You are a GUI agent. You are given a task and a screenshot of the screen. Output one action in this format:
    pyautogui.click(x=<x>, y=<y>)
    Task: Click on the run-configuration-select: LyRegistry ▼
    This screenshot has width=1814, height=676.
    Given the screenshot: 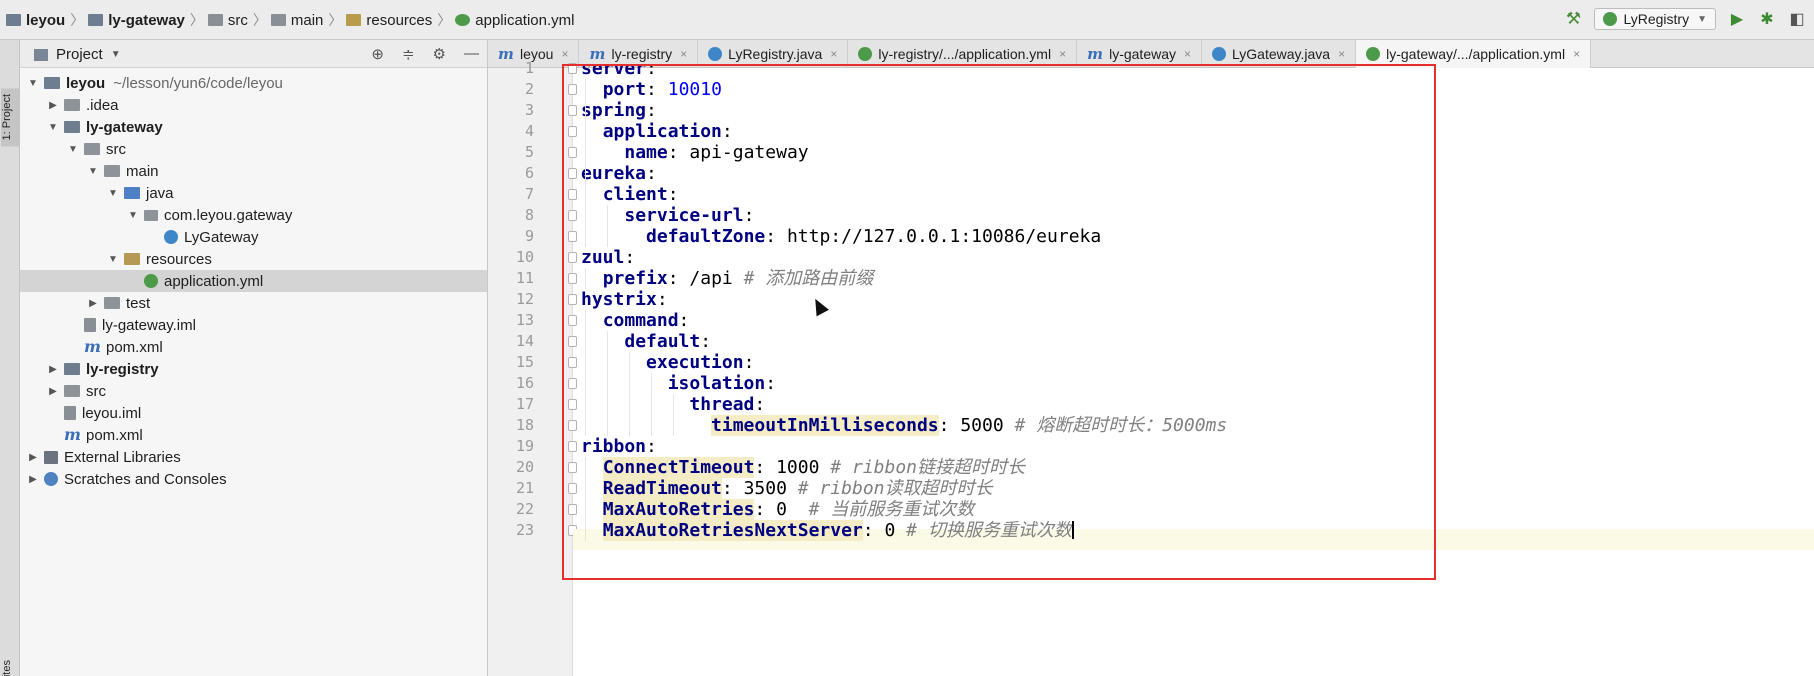 What is the action you would take?
    pyautogui.click(x=1655, y=19)
    